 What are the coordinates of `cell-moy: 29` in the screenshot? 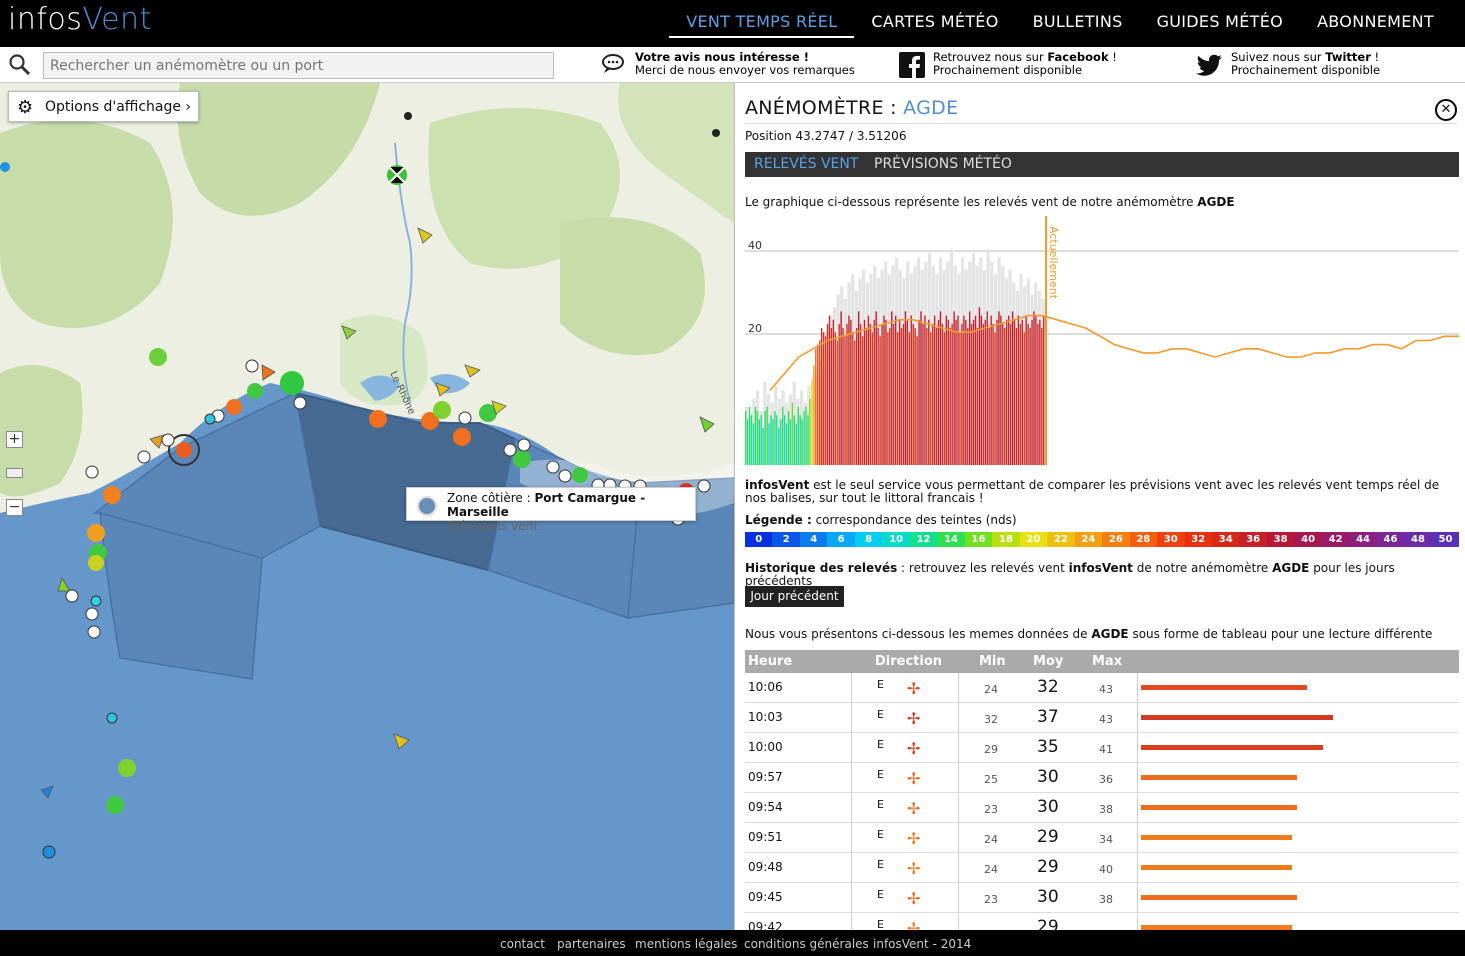 It's located at (1048, 867).